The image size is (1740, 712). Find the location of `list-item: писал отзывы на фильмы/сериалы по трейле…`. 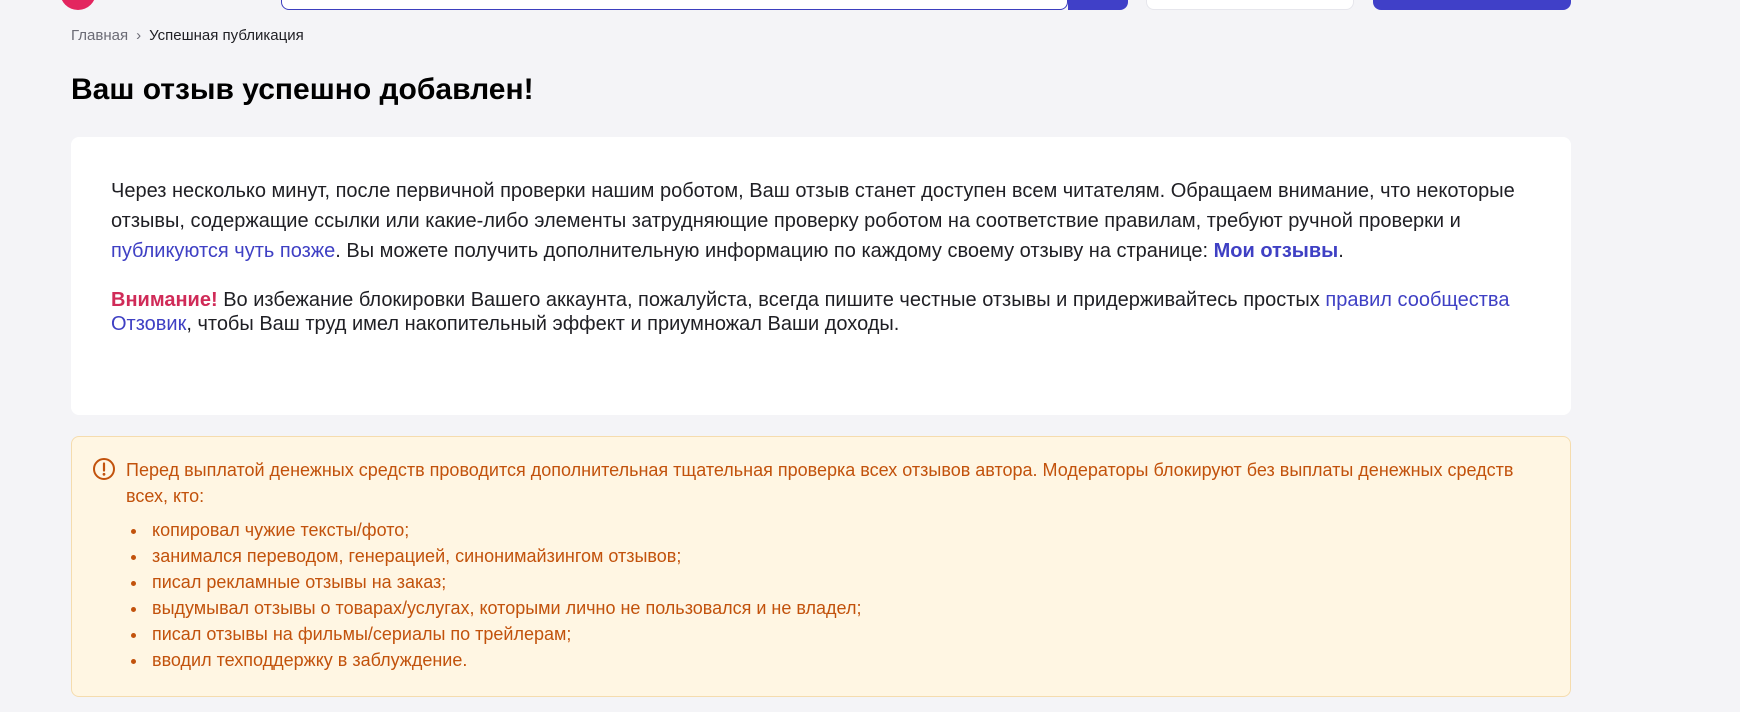

list-item: писал отзывы на фильмы/сериалы по трейле… is located at coordinates (504, 634).